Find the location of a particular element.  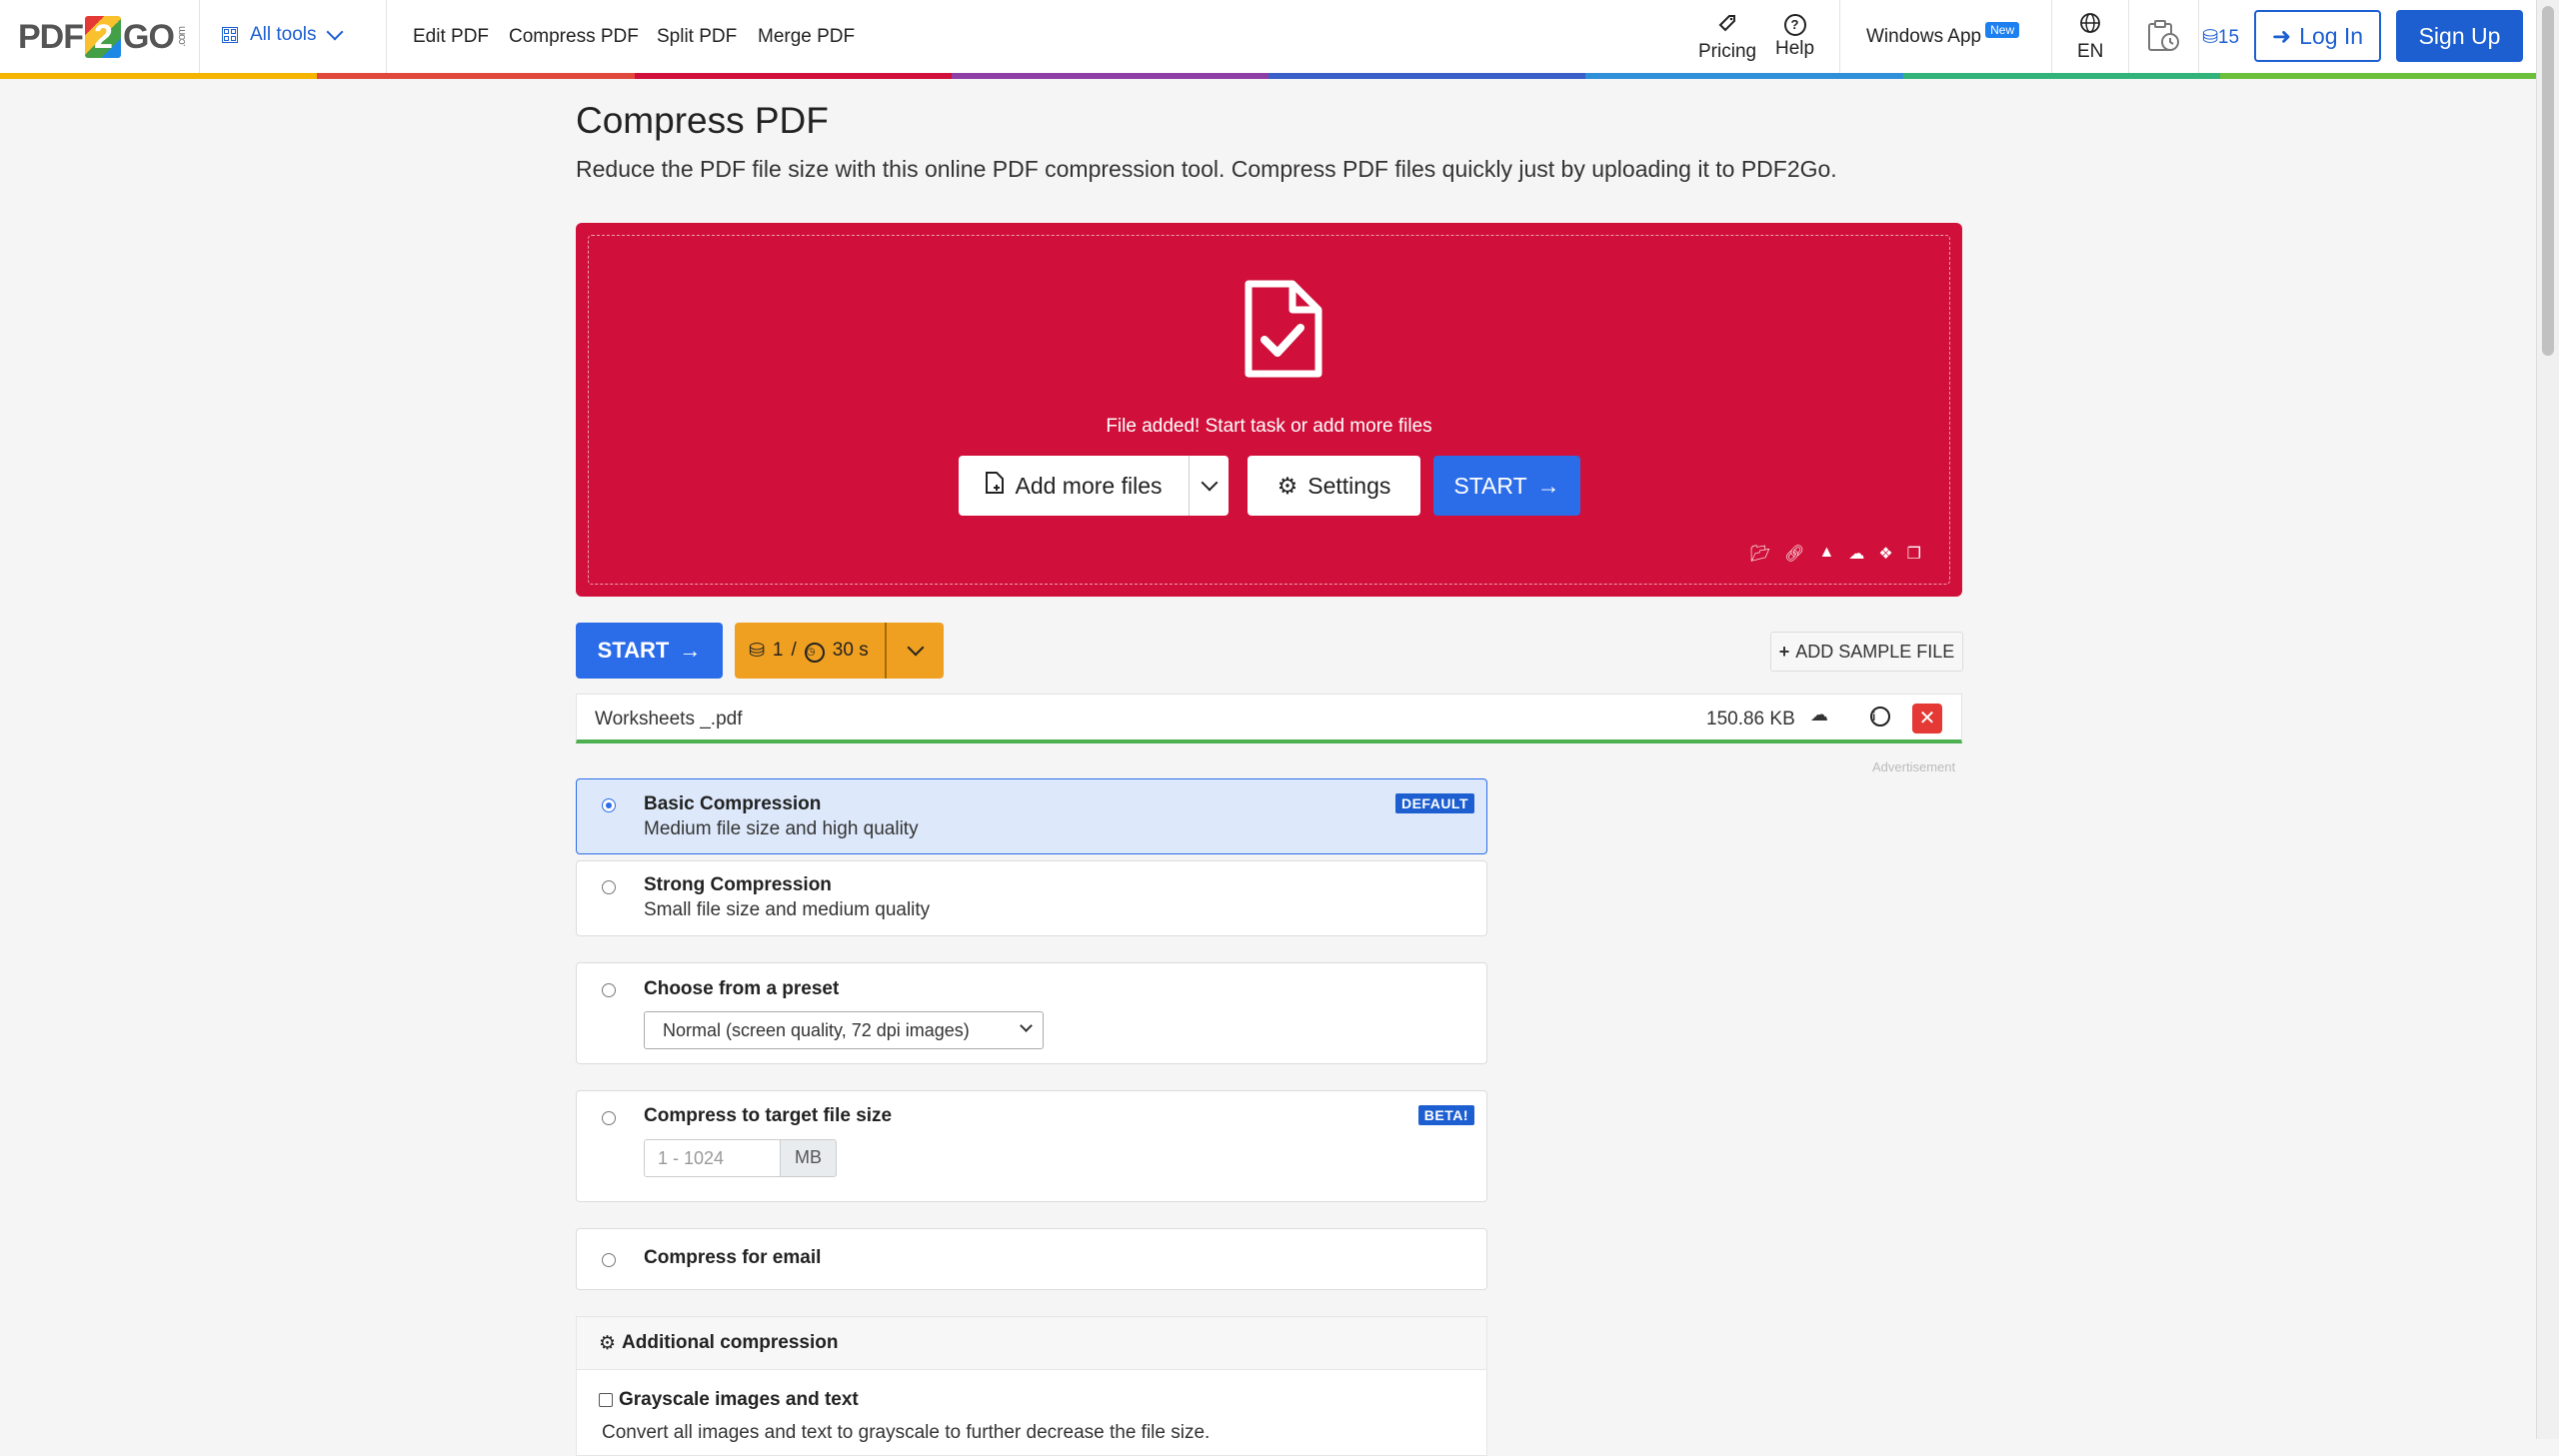

help-link: ? Help is located at coordinates (1794, 36).